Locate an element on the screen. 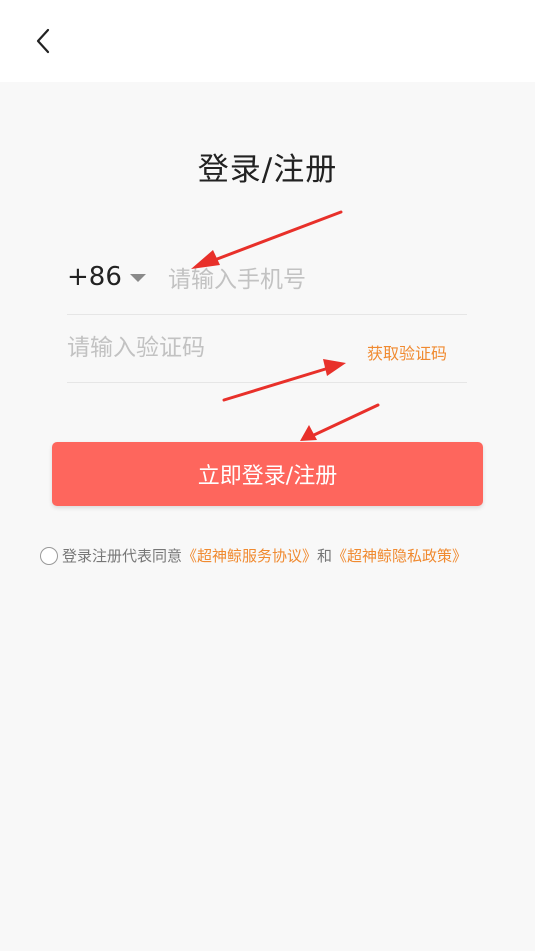  page-title: 登录/注册 is located at coordinates (267, 170).